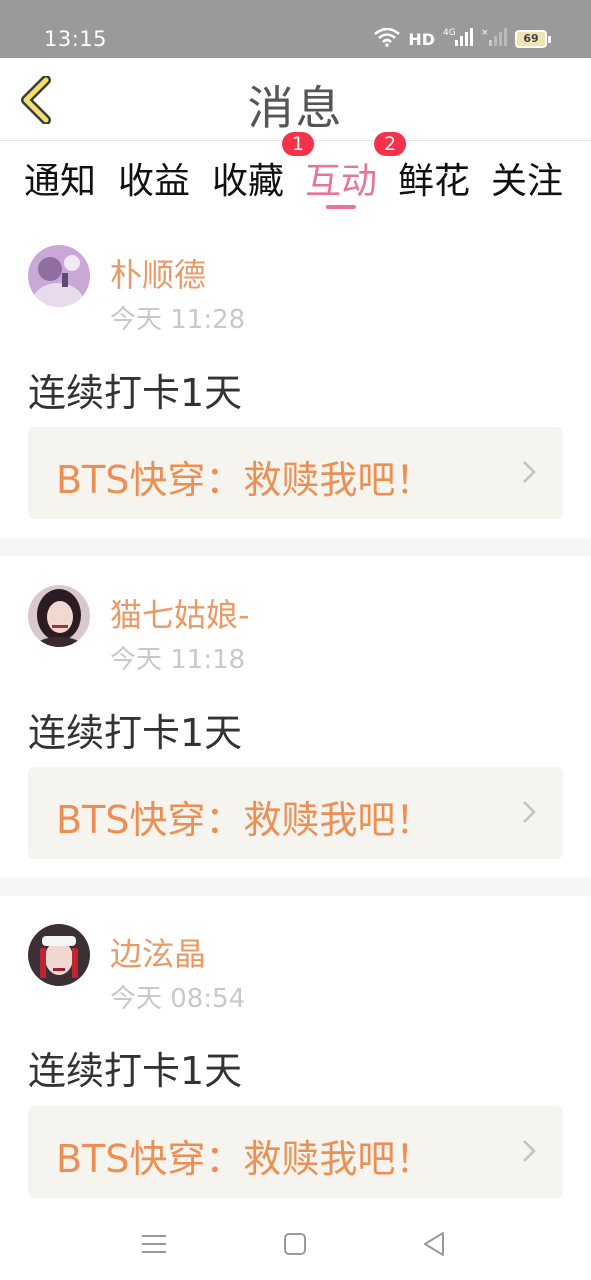 This screenshot has height=1280, width=591. I want to click on tab-notifications: 通知, so click(60, 178).